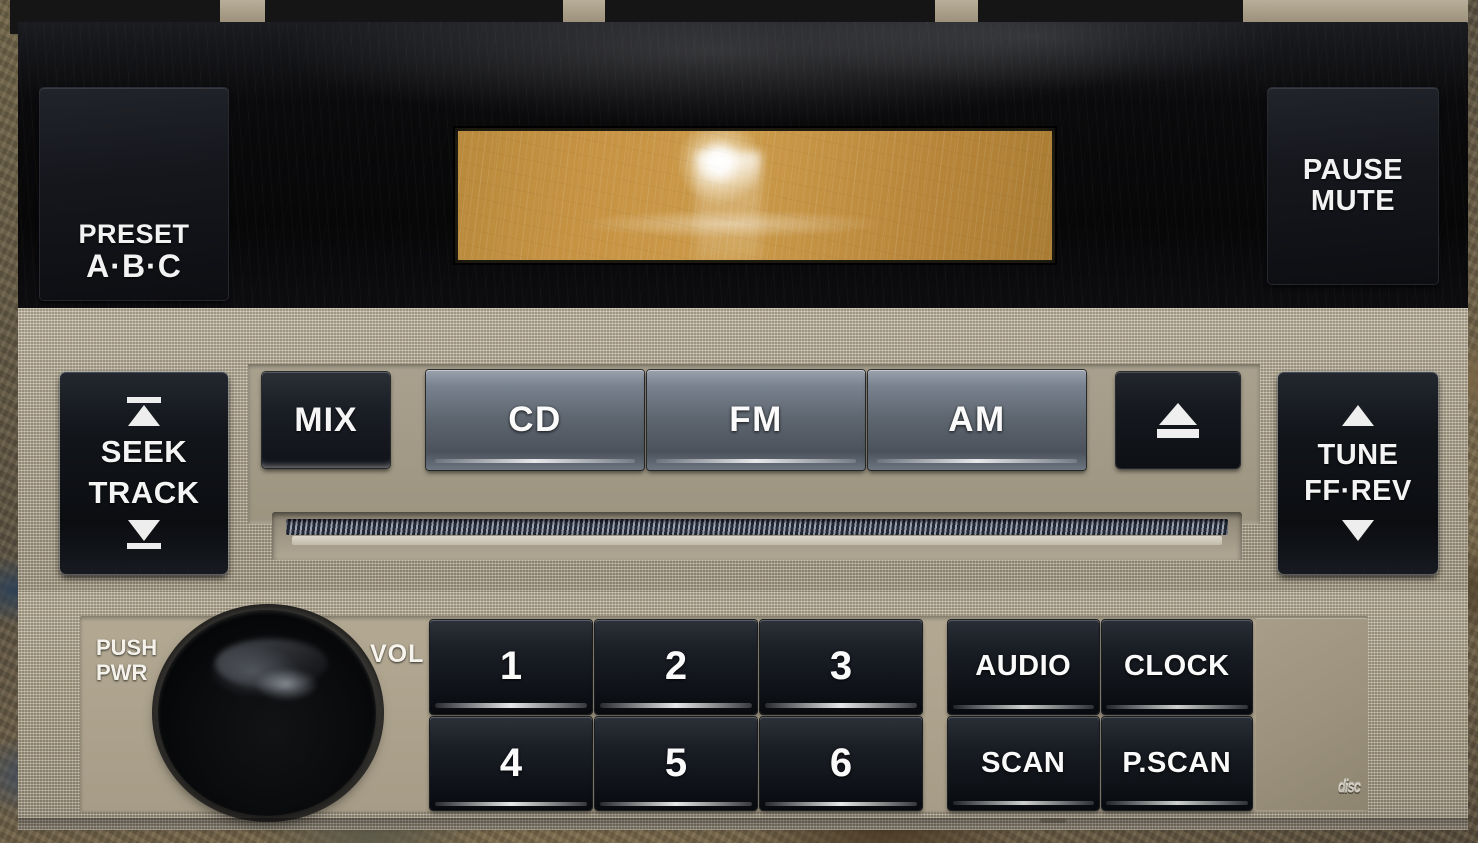 The image size is (1478, 843). I want to click on cd-slot, so click(757, 536).